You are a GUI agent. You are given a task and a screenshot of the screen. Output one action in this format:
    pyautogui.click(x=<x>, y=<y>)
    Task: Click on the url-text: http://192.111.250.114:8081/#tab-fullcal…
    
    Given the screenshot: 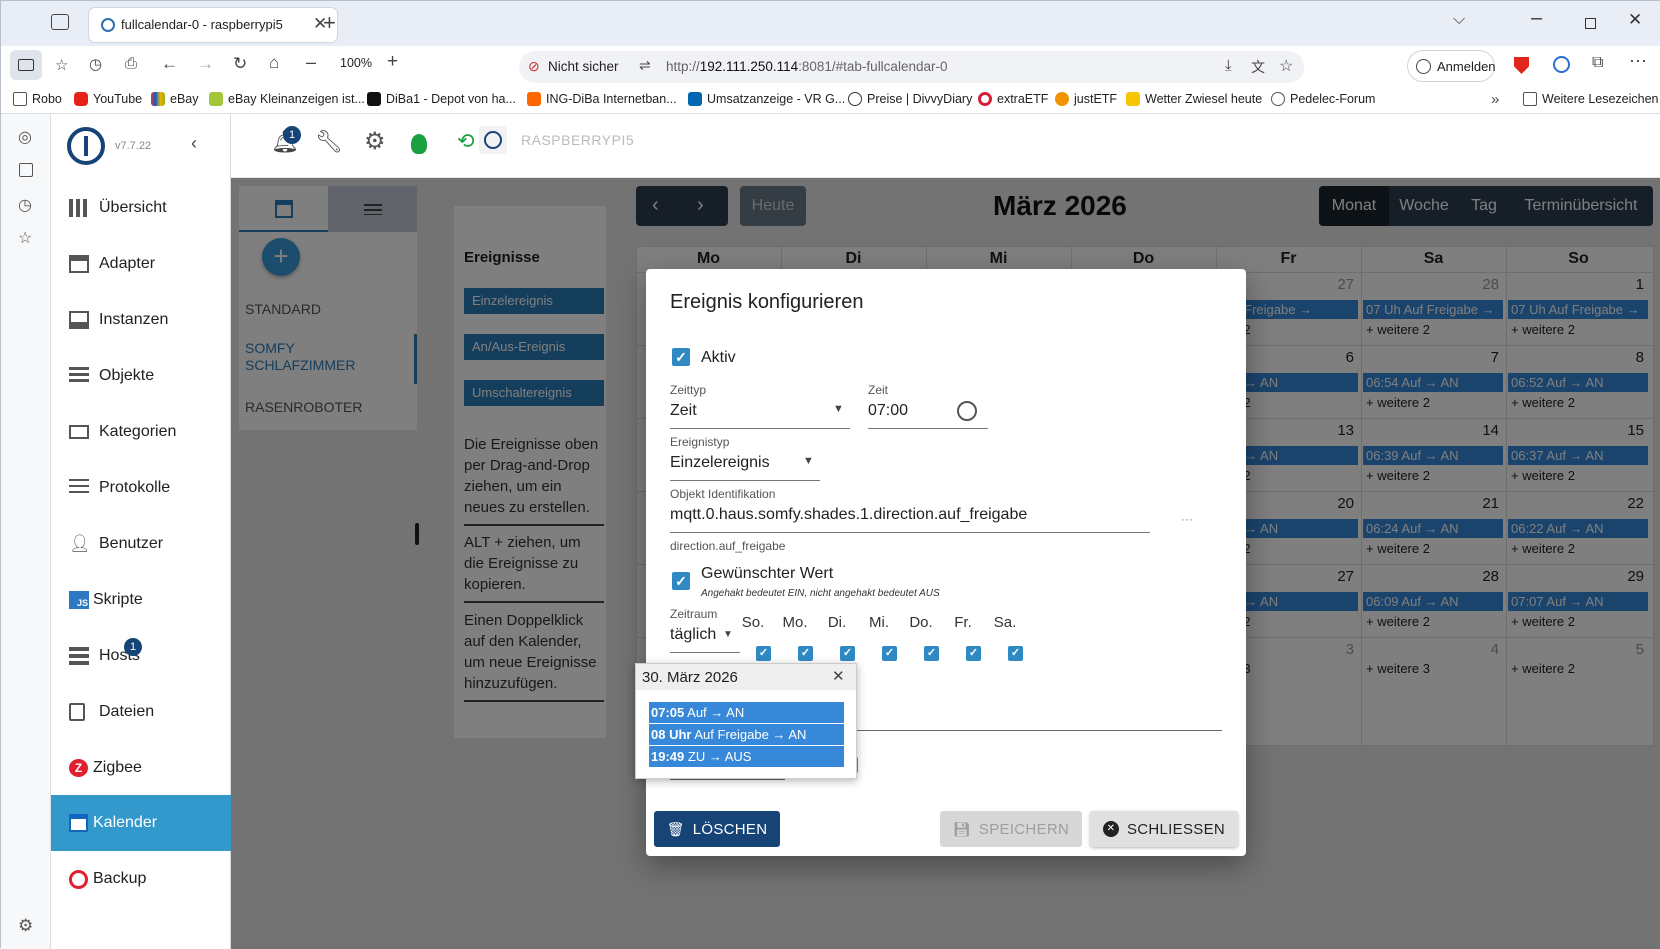 What is the action you would take?
    pyautogui.click(x=806, y=66)
    